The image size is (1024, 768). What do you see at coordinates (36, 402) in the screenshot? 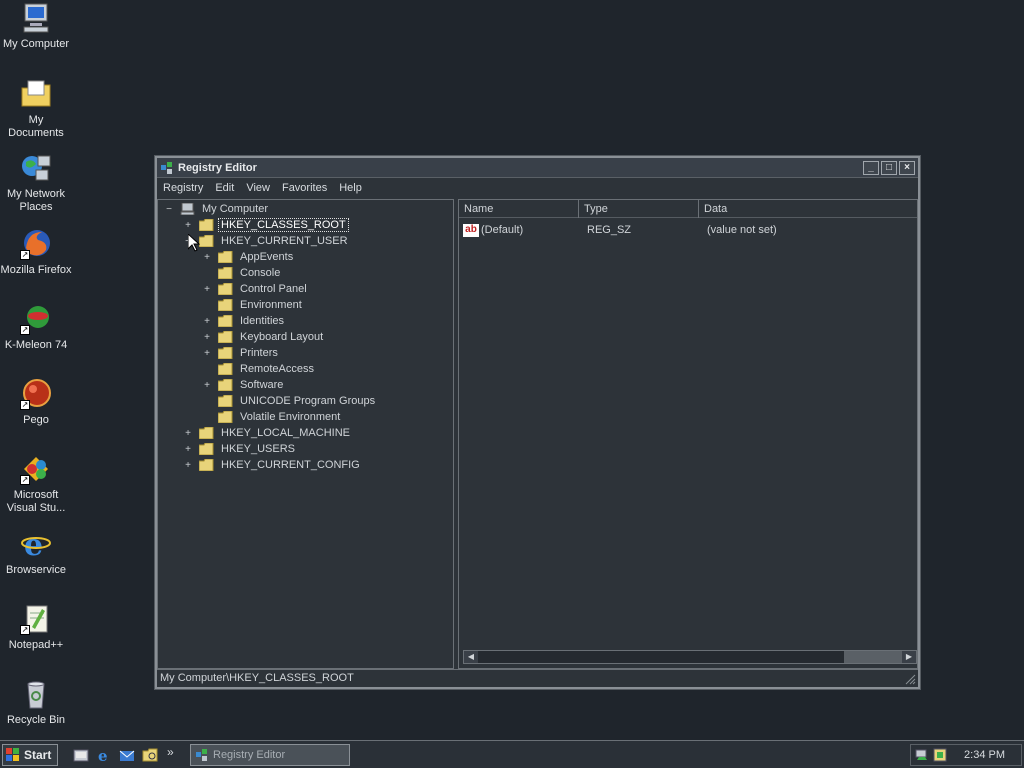
I see `desktop-icon-pego: ↗ Pego` at bounding box center [36, 402].